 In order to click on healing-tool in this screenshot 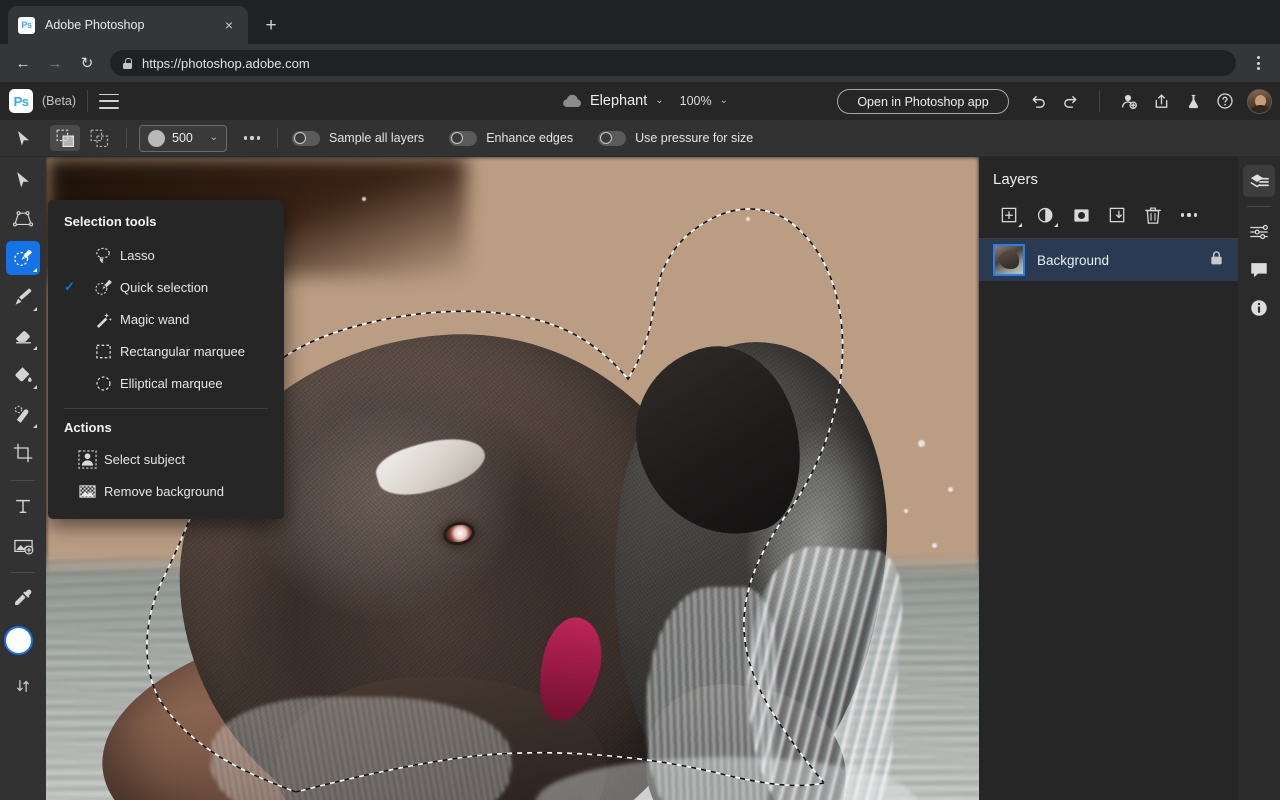, I will do `click(23, 414)`.